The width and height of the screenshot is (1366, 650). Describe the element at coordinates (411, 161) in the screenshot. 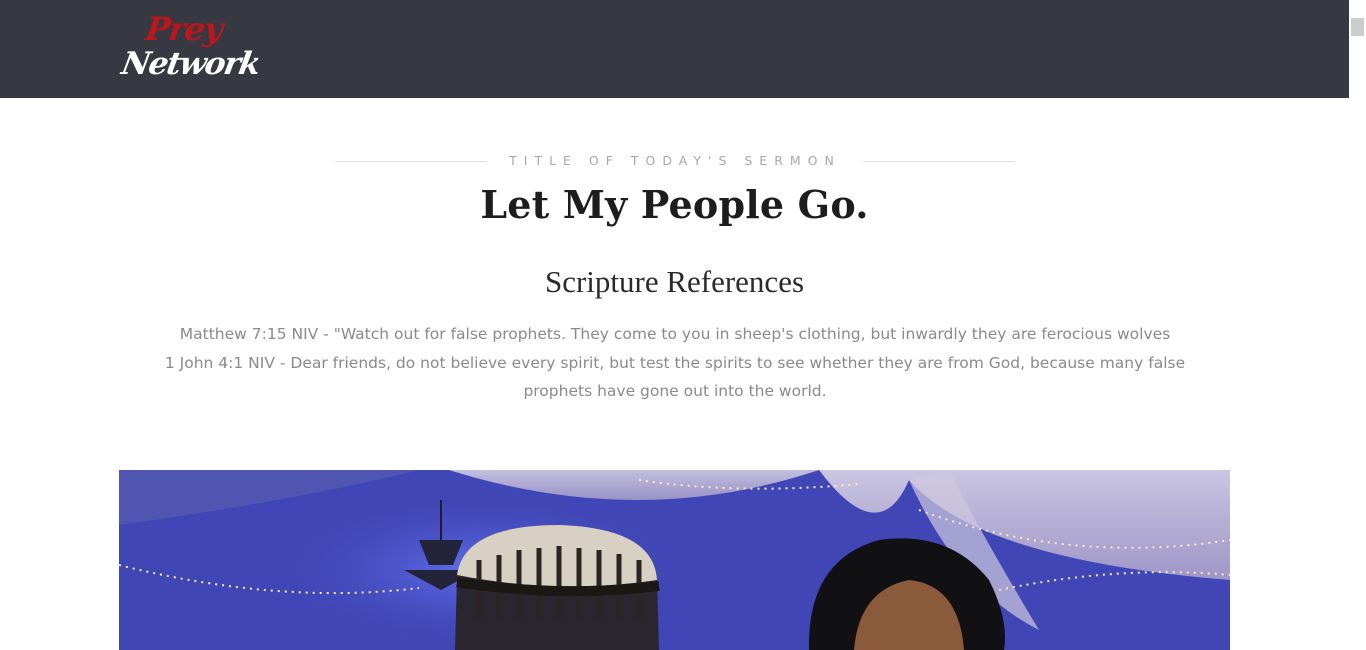

I see `kicker-divider-left` at that location.